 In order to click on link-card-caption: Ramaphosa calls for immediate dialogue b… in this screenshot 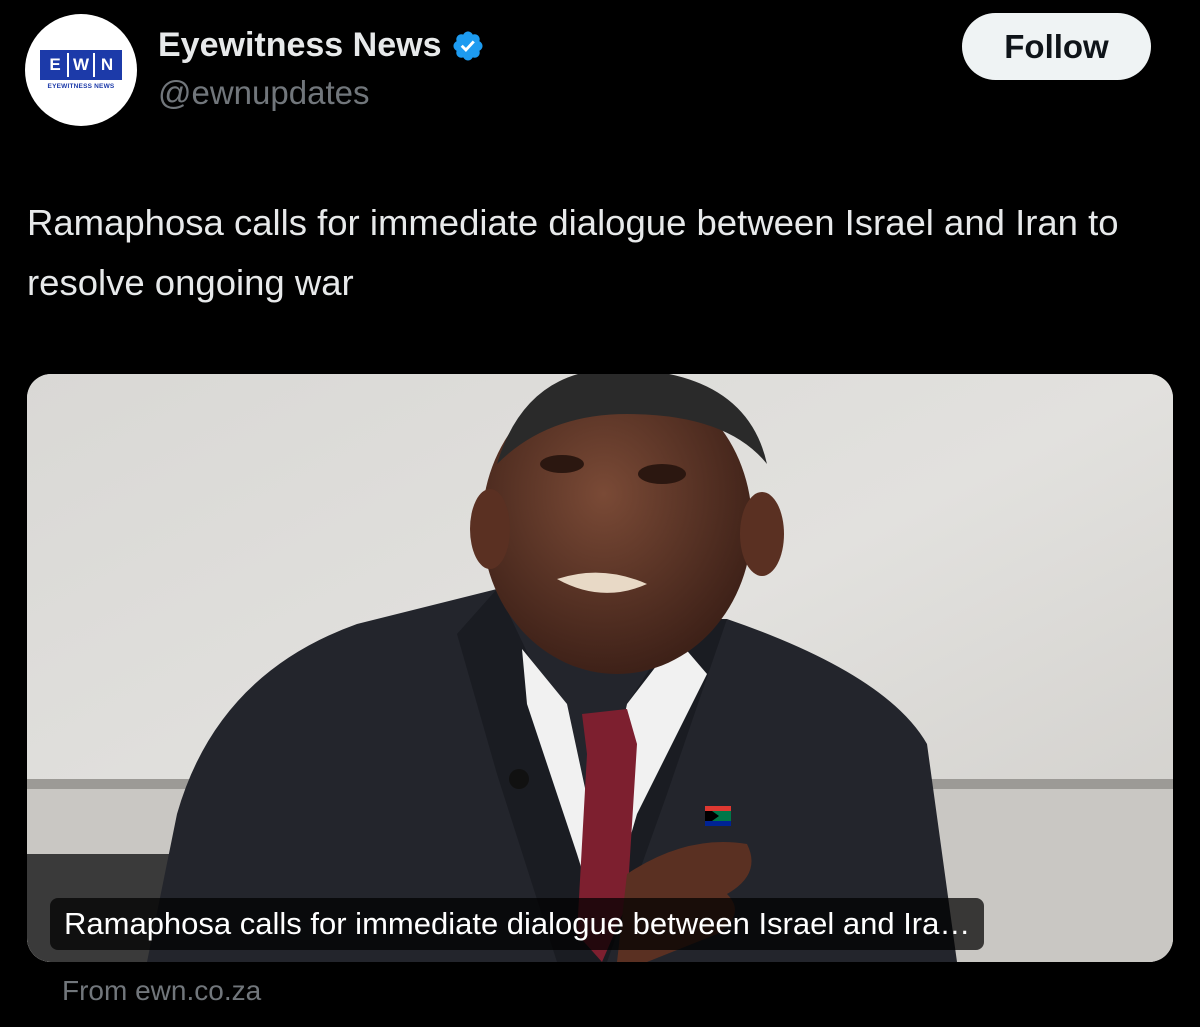, I will do `click(517, 924)`.